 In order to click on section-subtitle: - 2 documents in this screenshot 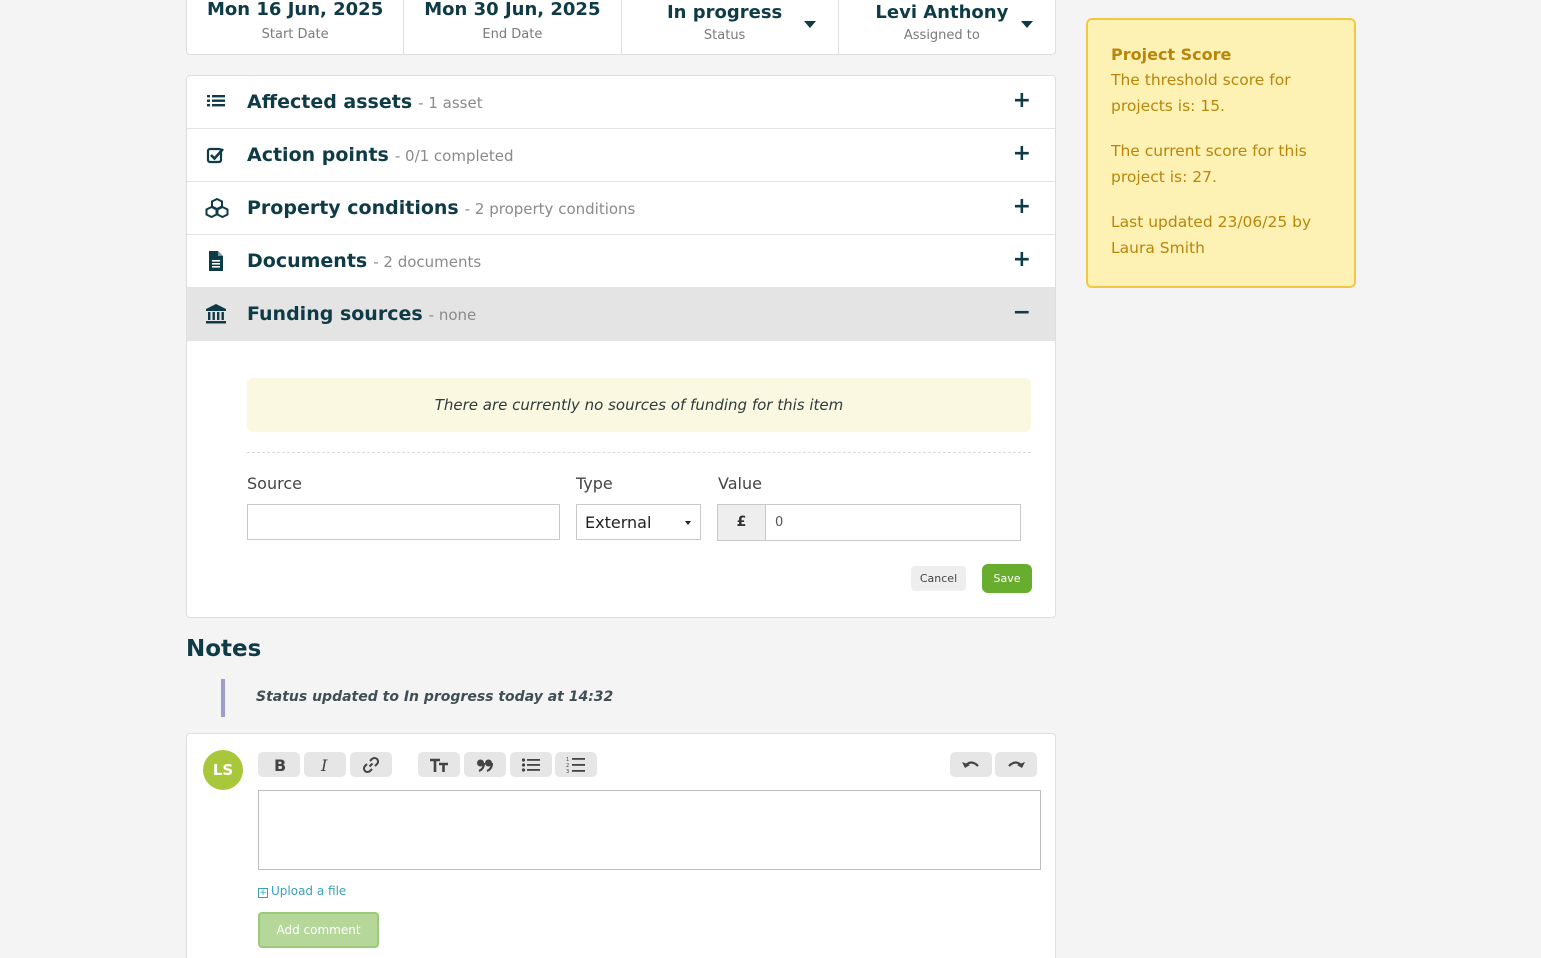, I will do `click(427, 262)`.